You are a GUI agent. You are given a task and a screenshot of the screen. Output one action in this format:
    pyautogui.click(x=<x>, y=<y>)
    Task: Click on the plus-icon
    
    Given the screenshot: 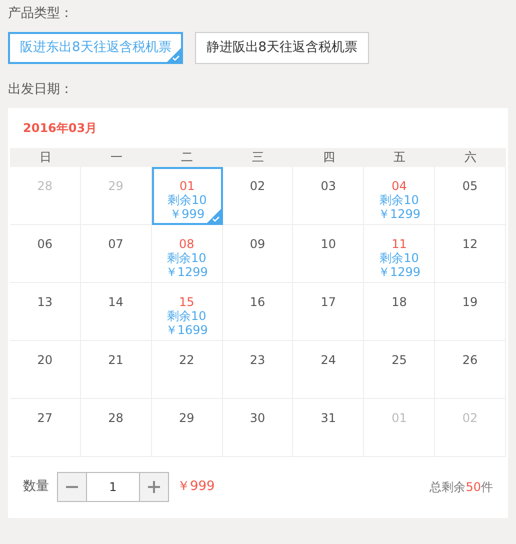 What is the action you would take?
    pyautogui.click(x=154, y=486)
    